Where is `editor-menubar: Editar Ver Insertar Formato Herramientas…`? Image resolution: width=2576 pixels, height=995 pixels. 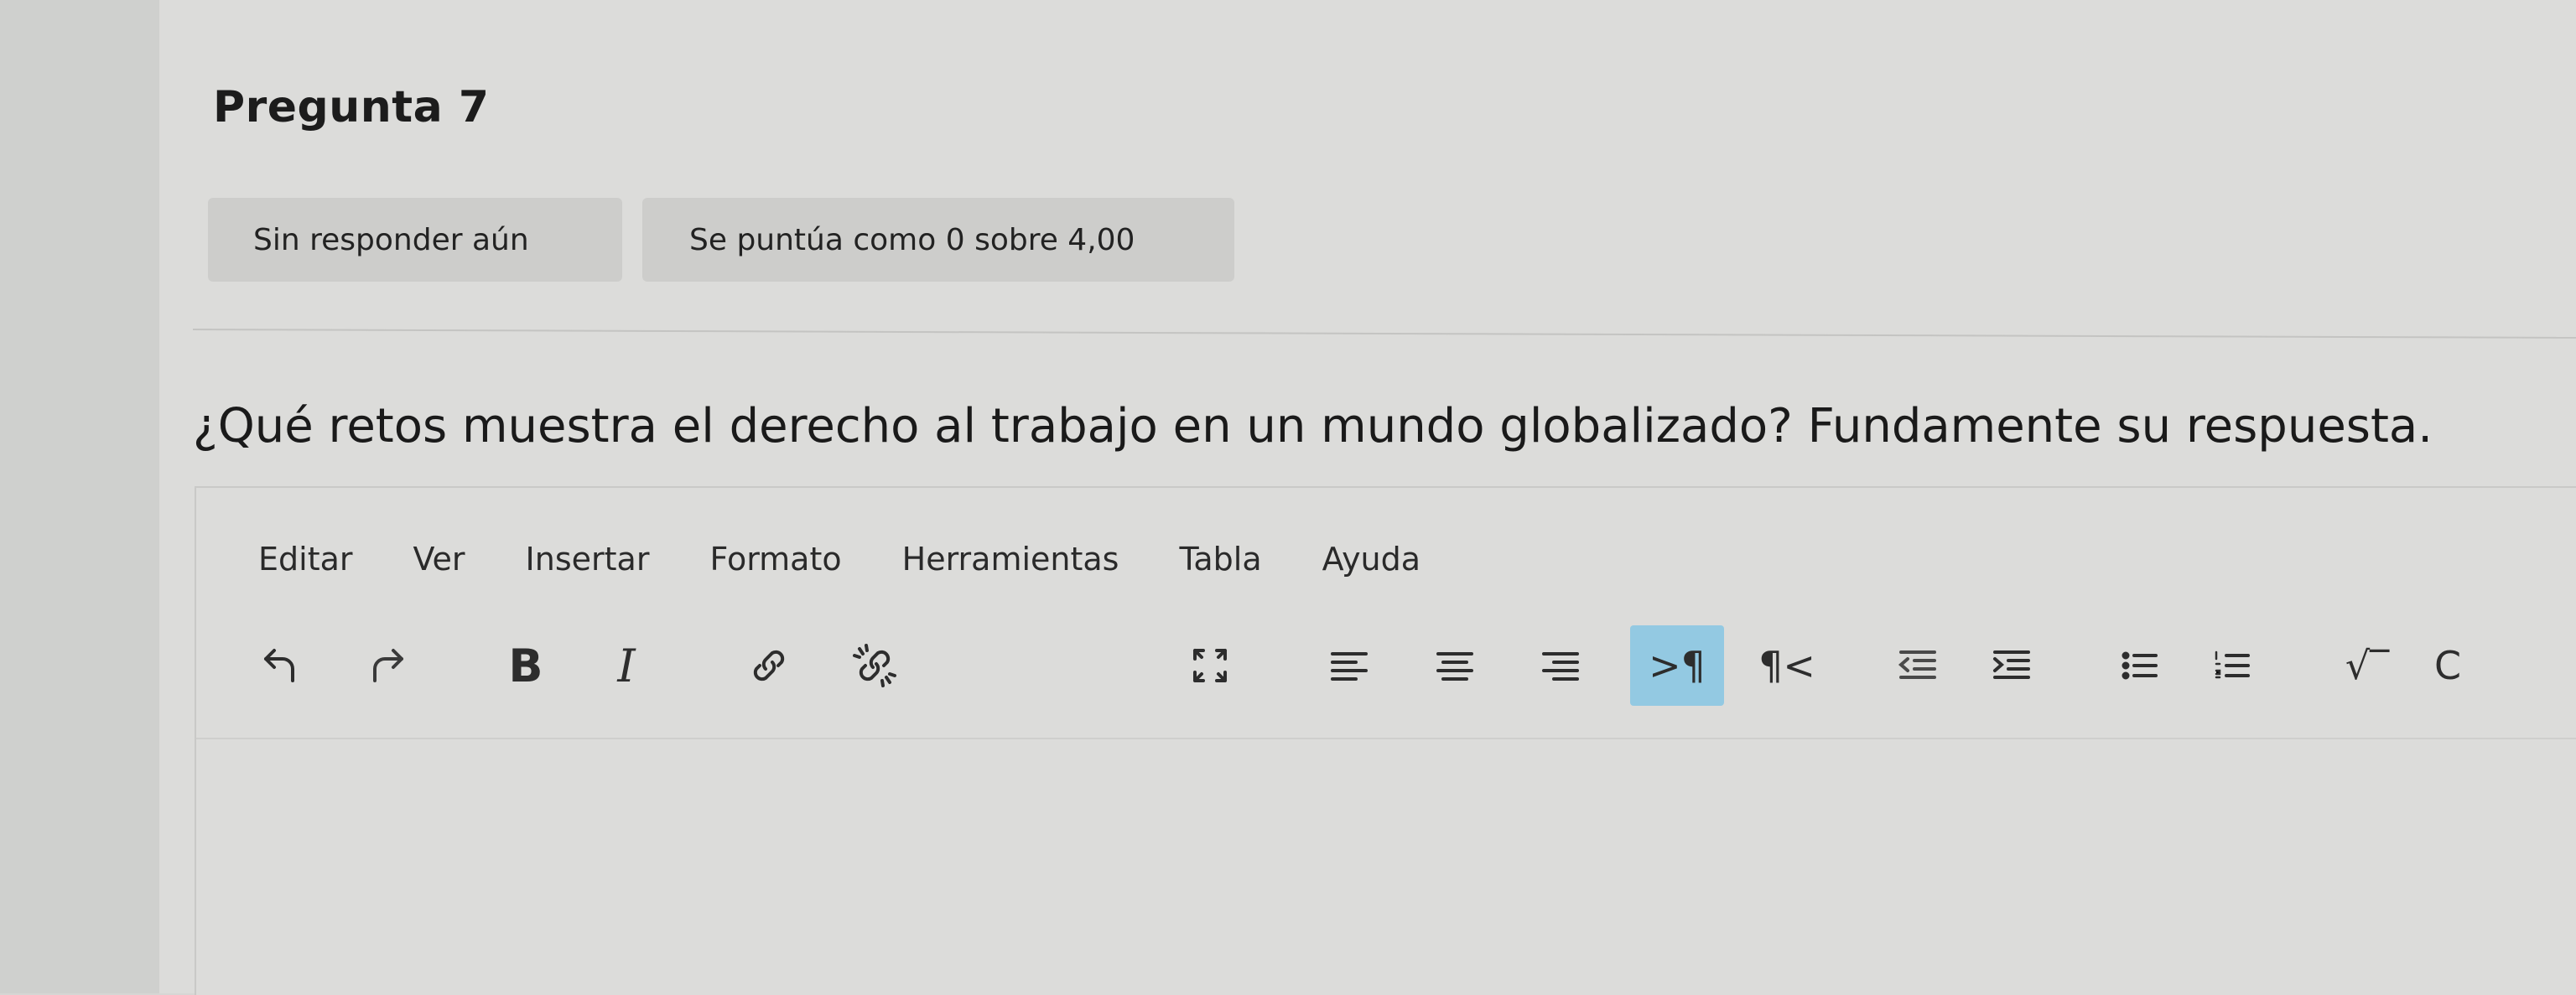
editor-menubar: Editar Ver Insertar Formato Herramientas… is located at coordinates (808, 559).